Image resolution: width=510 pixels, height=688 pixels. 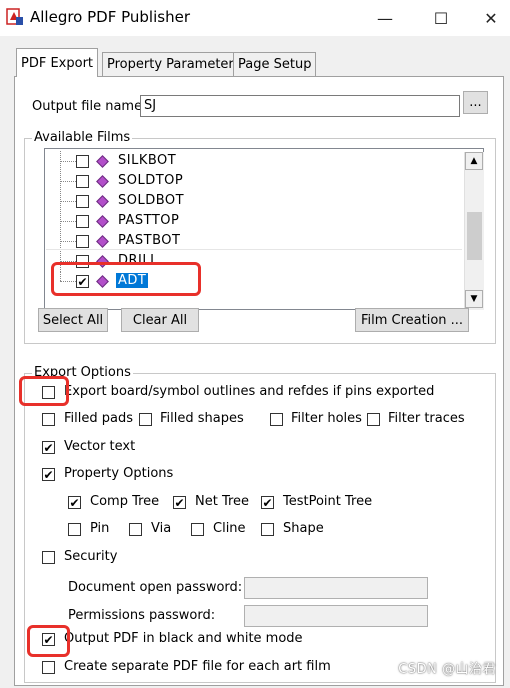 I want to click on filter-holes-label: Filter holes, so click(x=326, y=418).